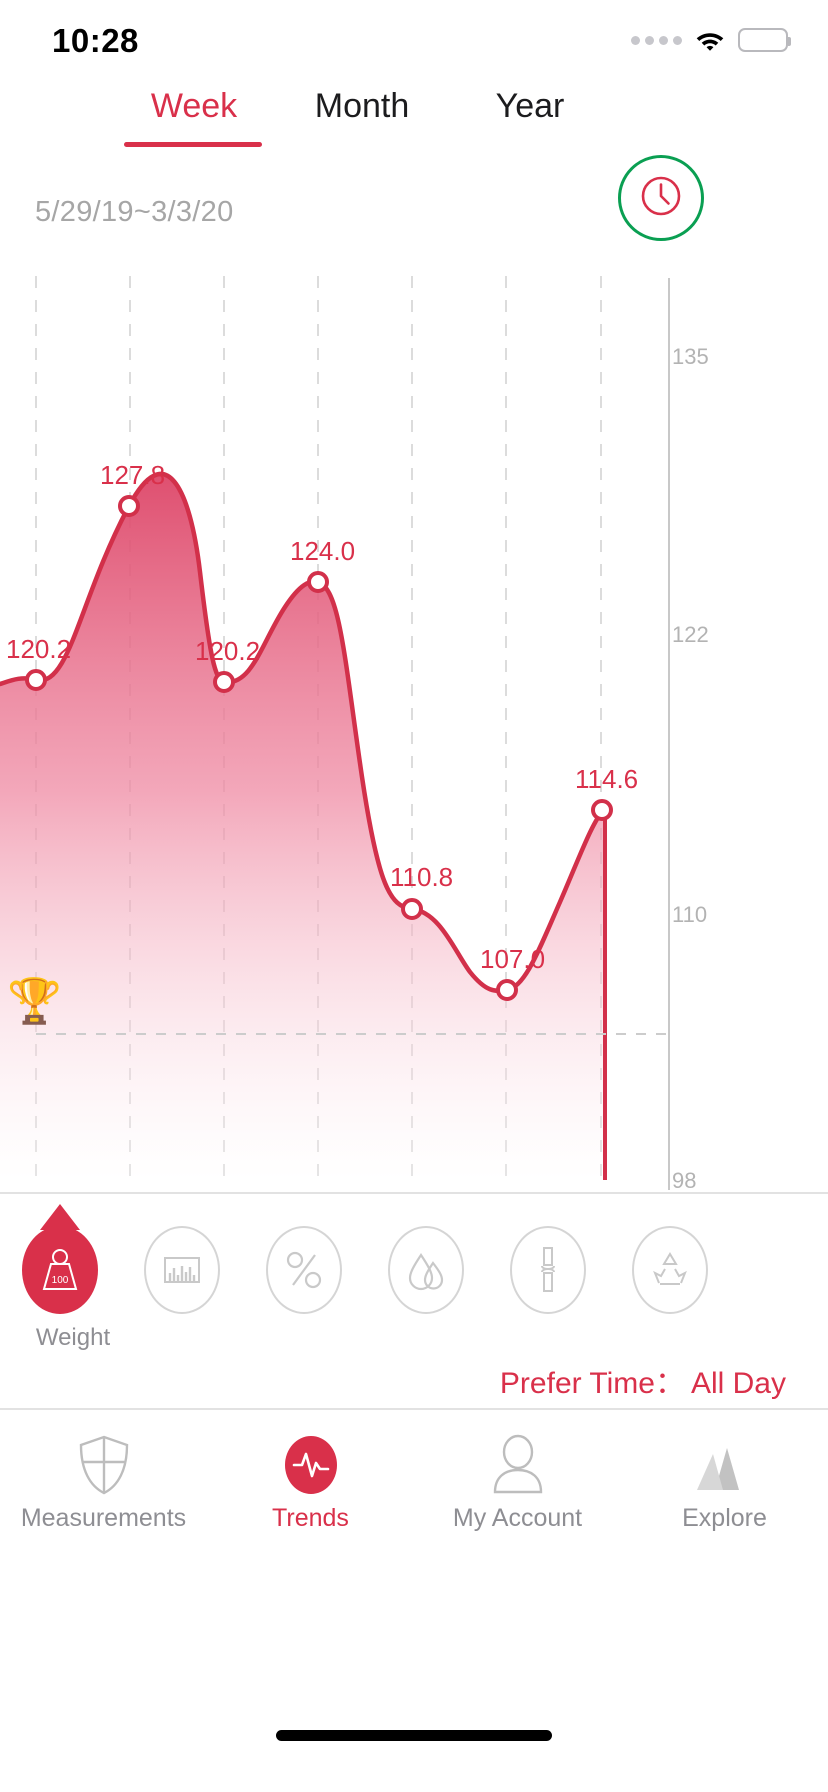 This screenshot has width=828, height=1792. Describe the element at coordinates (530, 110) in the screenshot. I see `tab-year: Year` at that location.